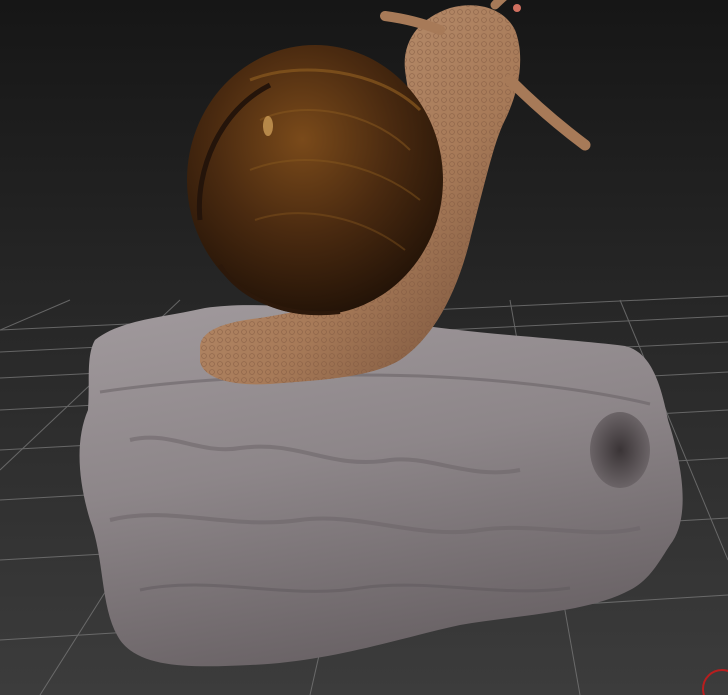  What do you see at coordinates (315, 180) in the screenshot?
I see `snail-shell` at bounding box center [315, 180].